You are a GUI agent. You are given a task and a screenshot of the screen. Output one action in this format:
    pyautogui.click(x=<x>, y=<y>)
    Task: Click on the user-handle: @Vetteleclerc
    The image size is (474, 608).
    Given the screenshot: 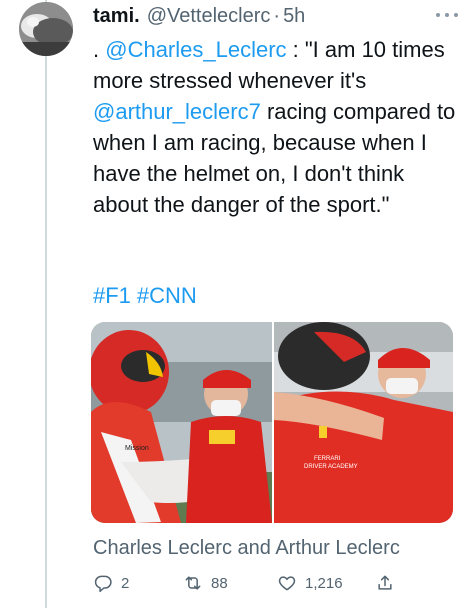 What is the action you would take?
    pyautogui.click(x=209, y=16)
    